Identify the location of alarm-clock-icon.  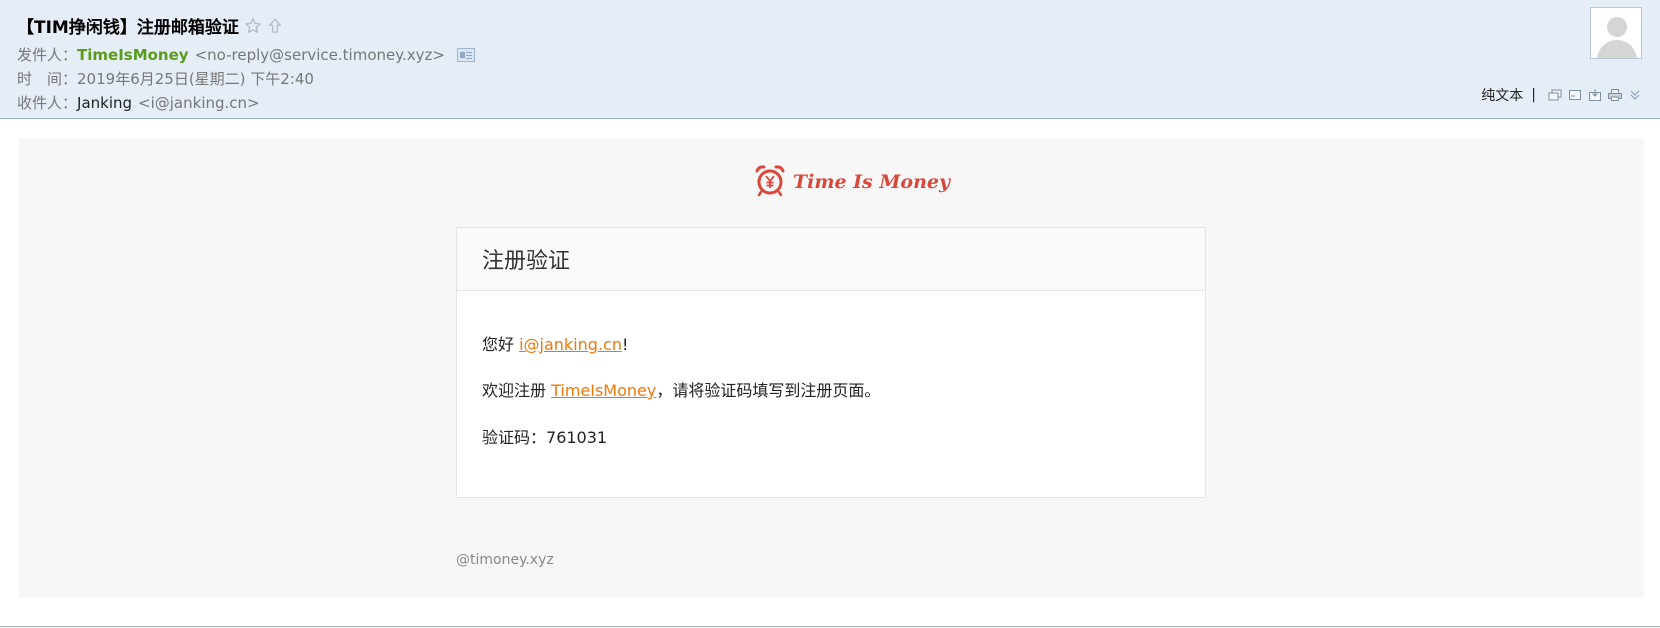
(770, 182).